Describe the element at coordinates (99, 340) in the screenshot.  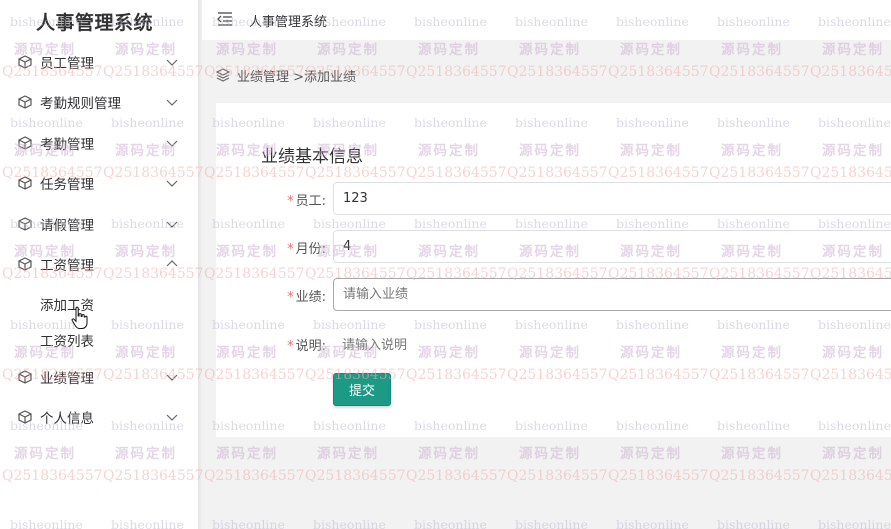
I see `sidebar-subitem-salary-list: 工资列表` at that location.